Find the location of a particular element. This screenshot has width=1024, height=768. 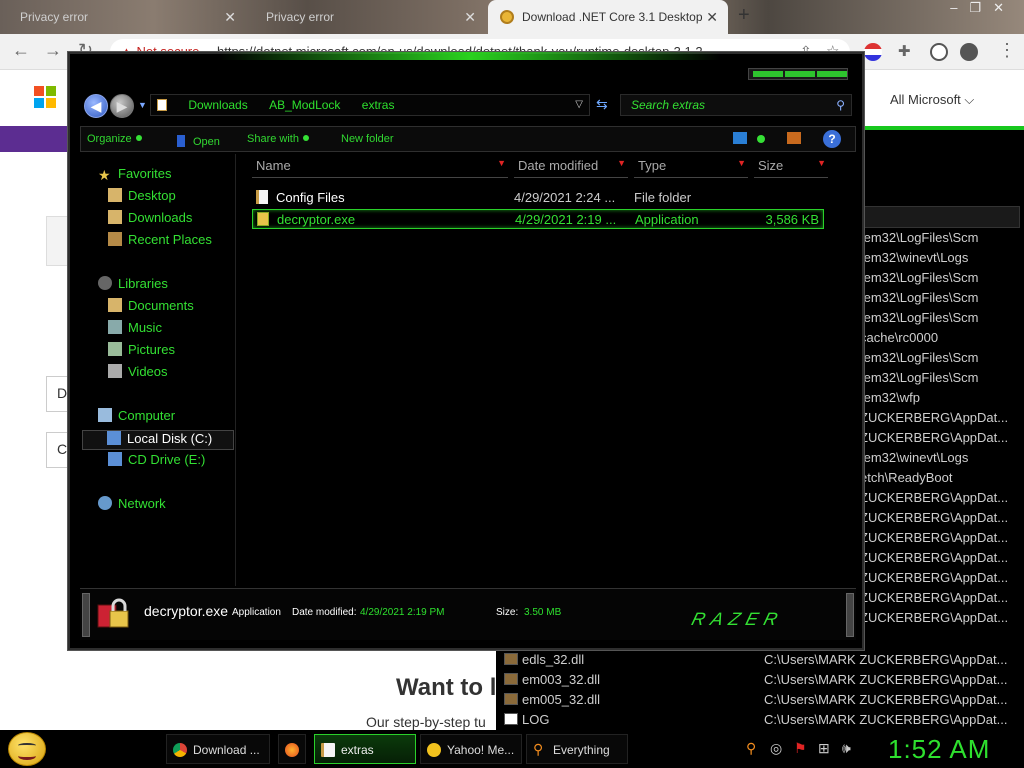

column-date-modified: Date modified ▼ is located at coordinates (571, 168).